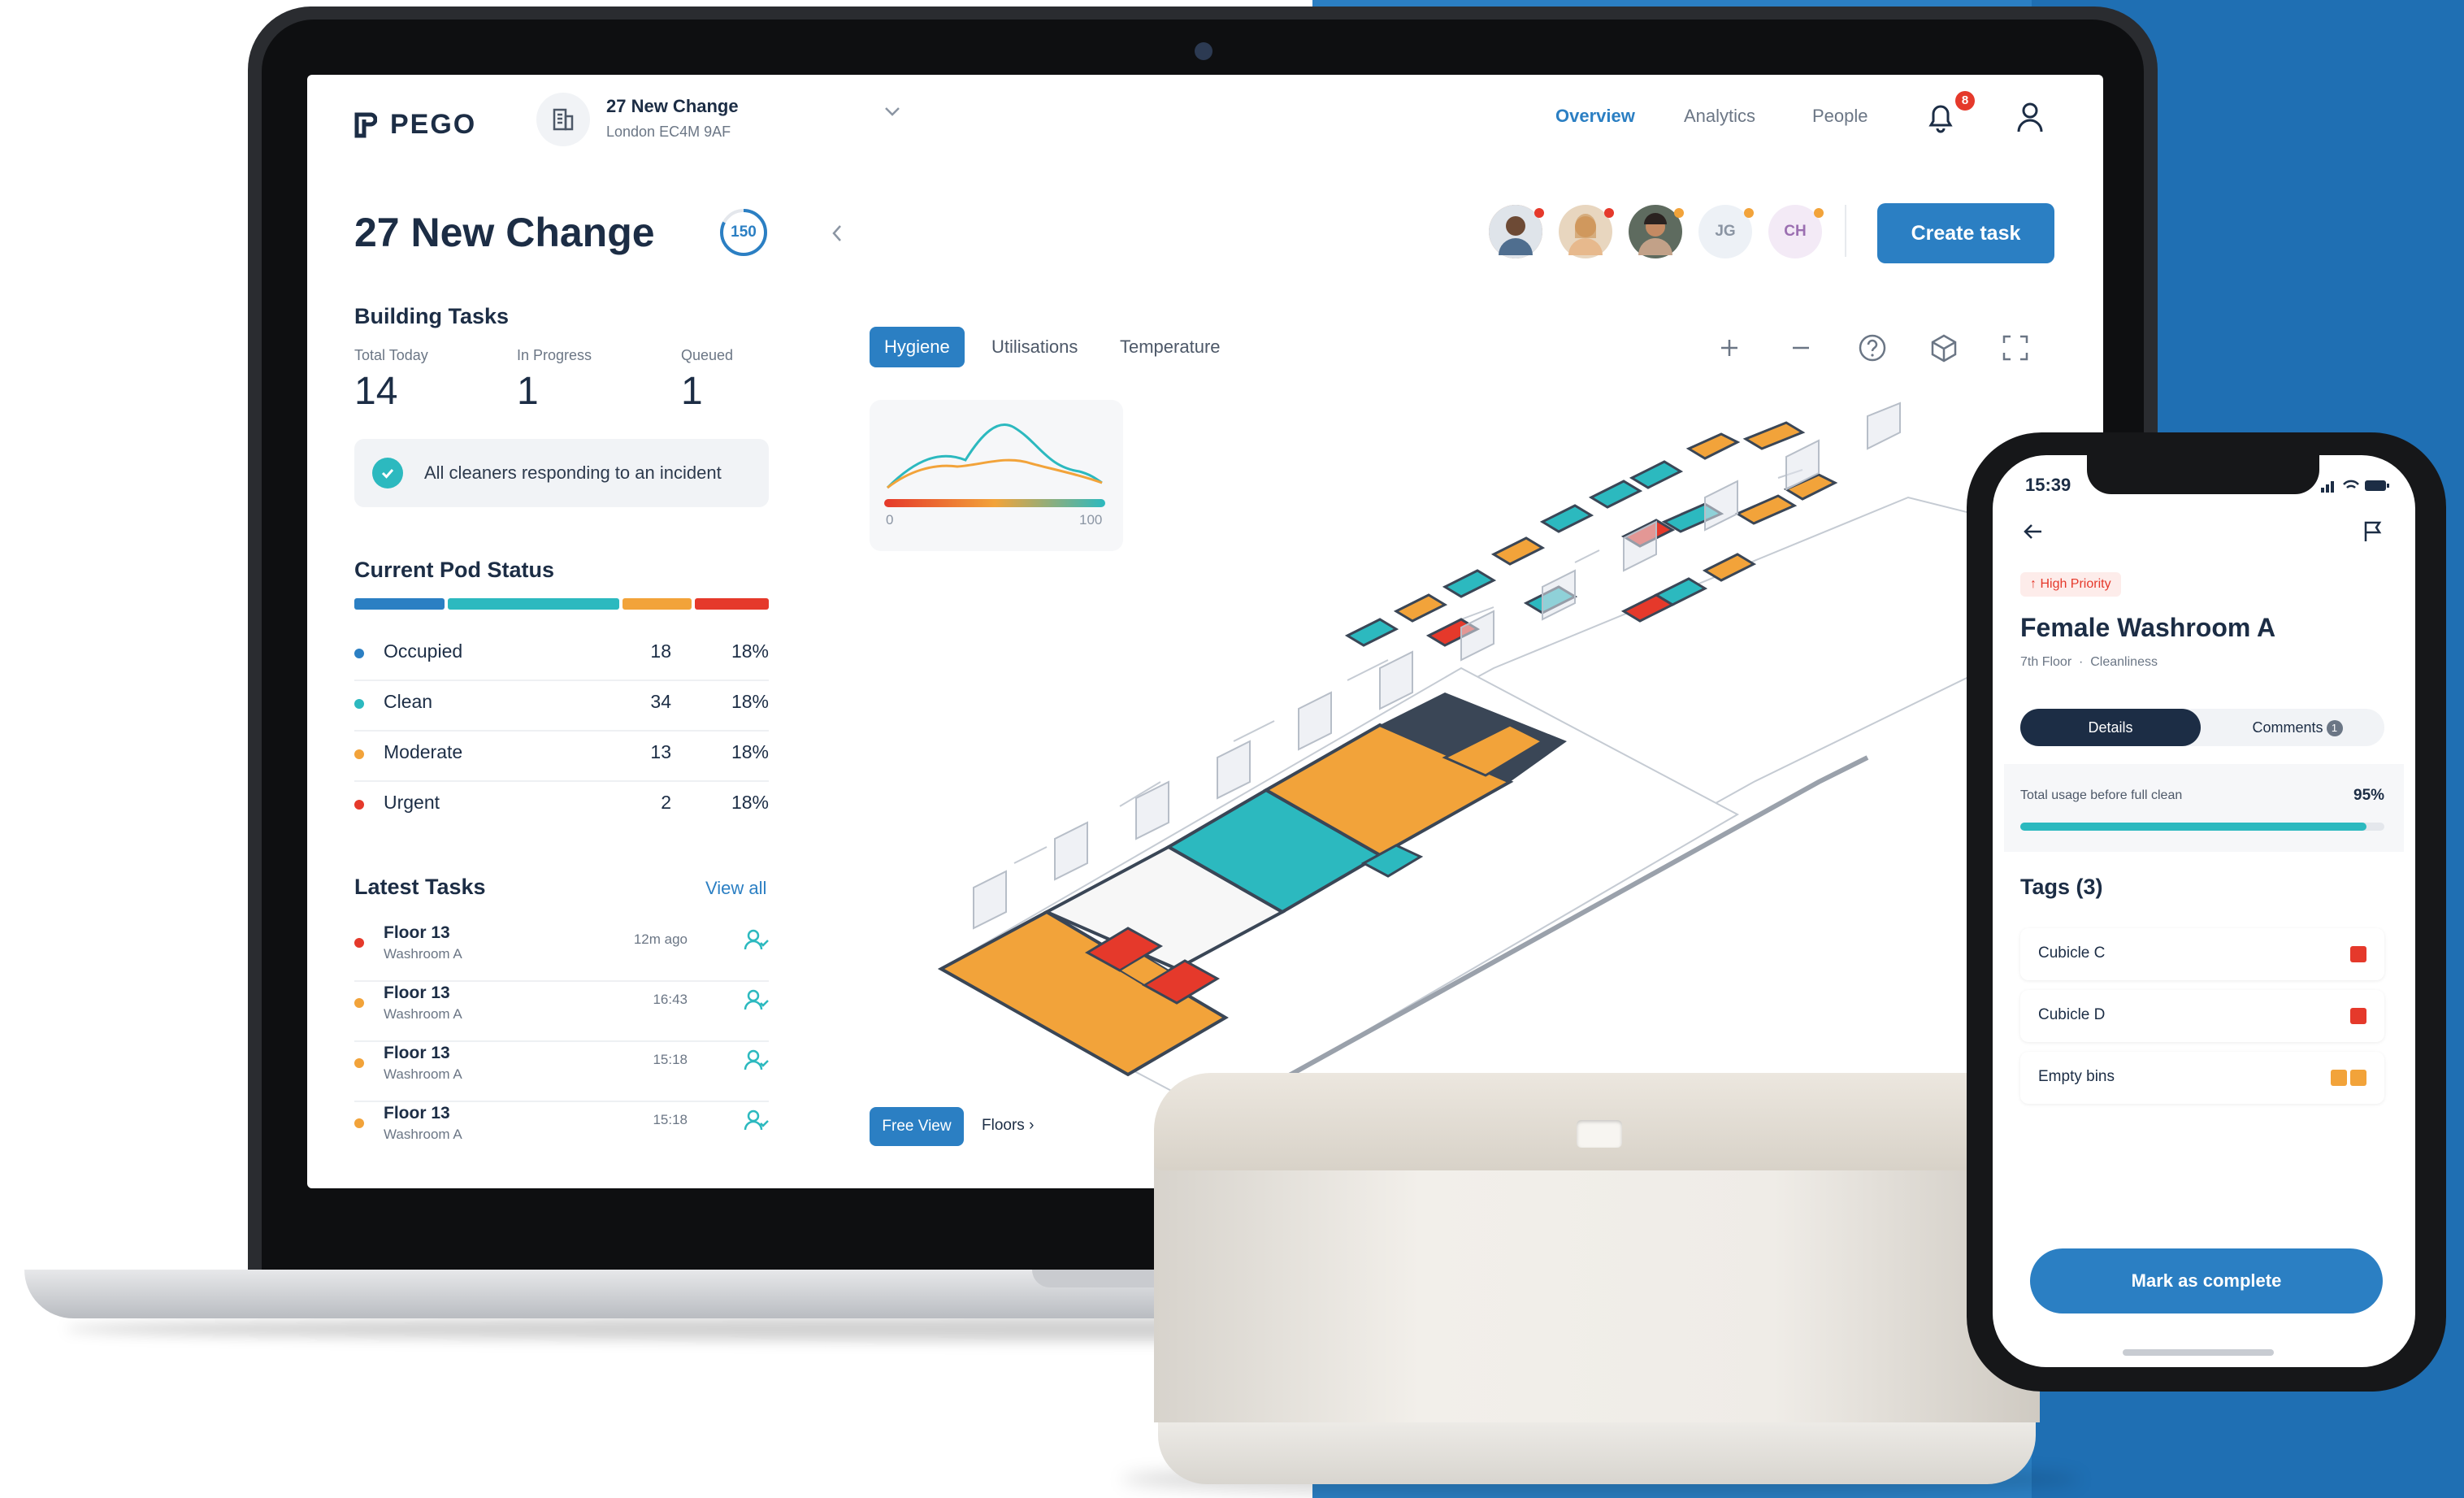  I want to click on tag-row: Empty bins, so click(2202, 1078).